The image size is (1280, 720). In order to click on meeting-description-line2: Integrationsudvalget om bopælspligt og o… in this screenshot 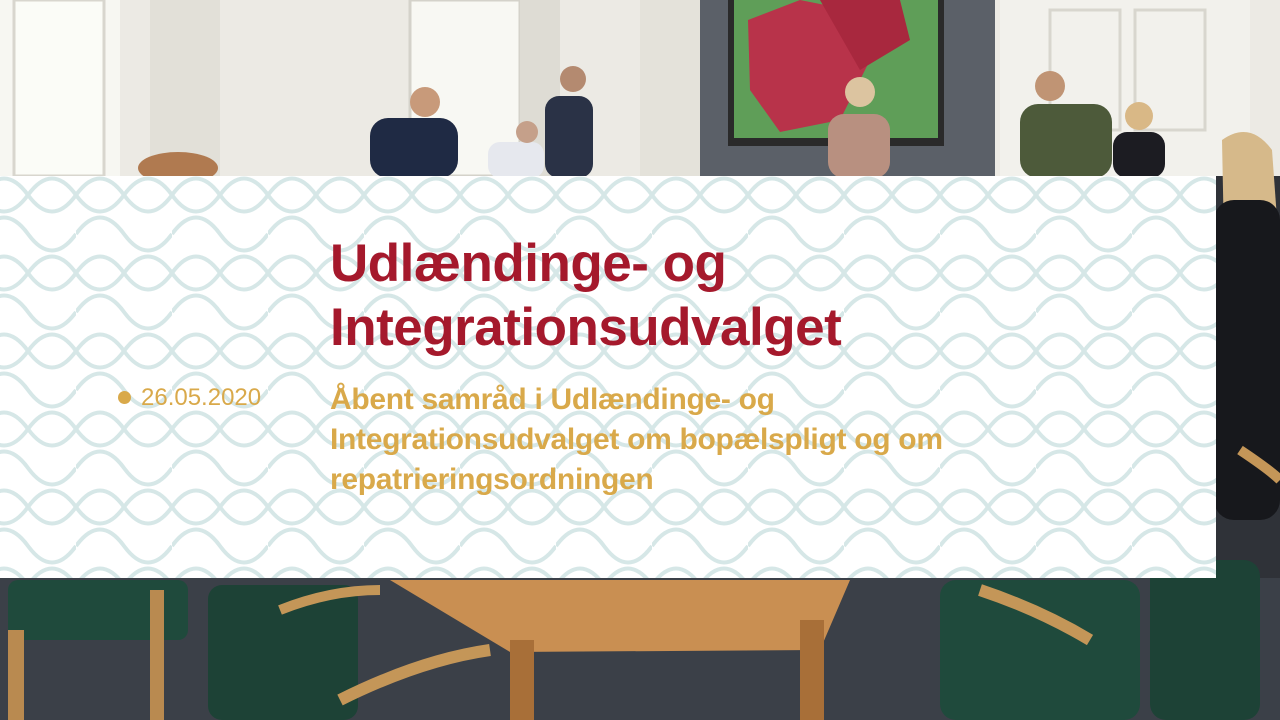, I will do `click(636, 439)`.